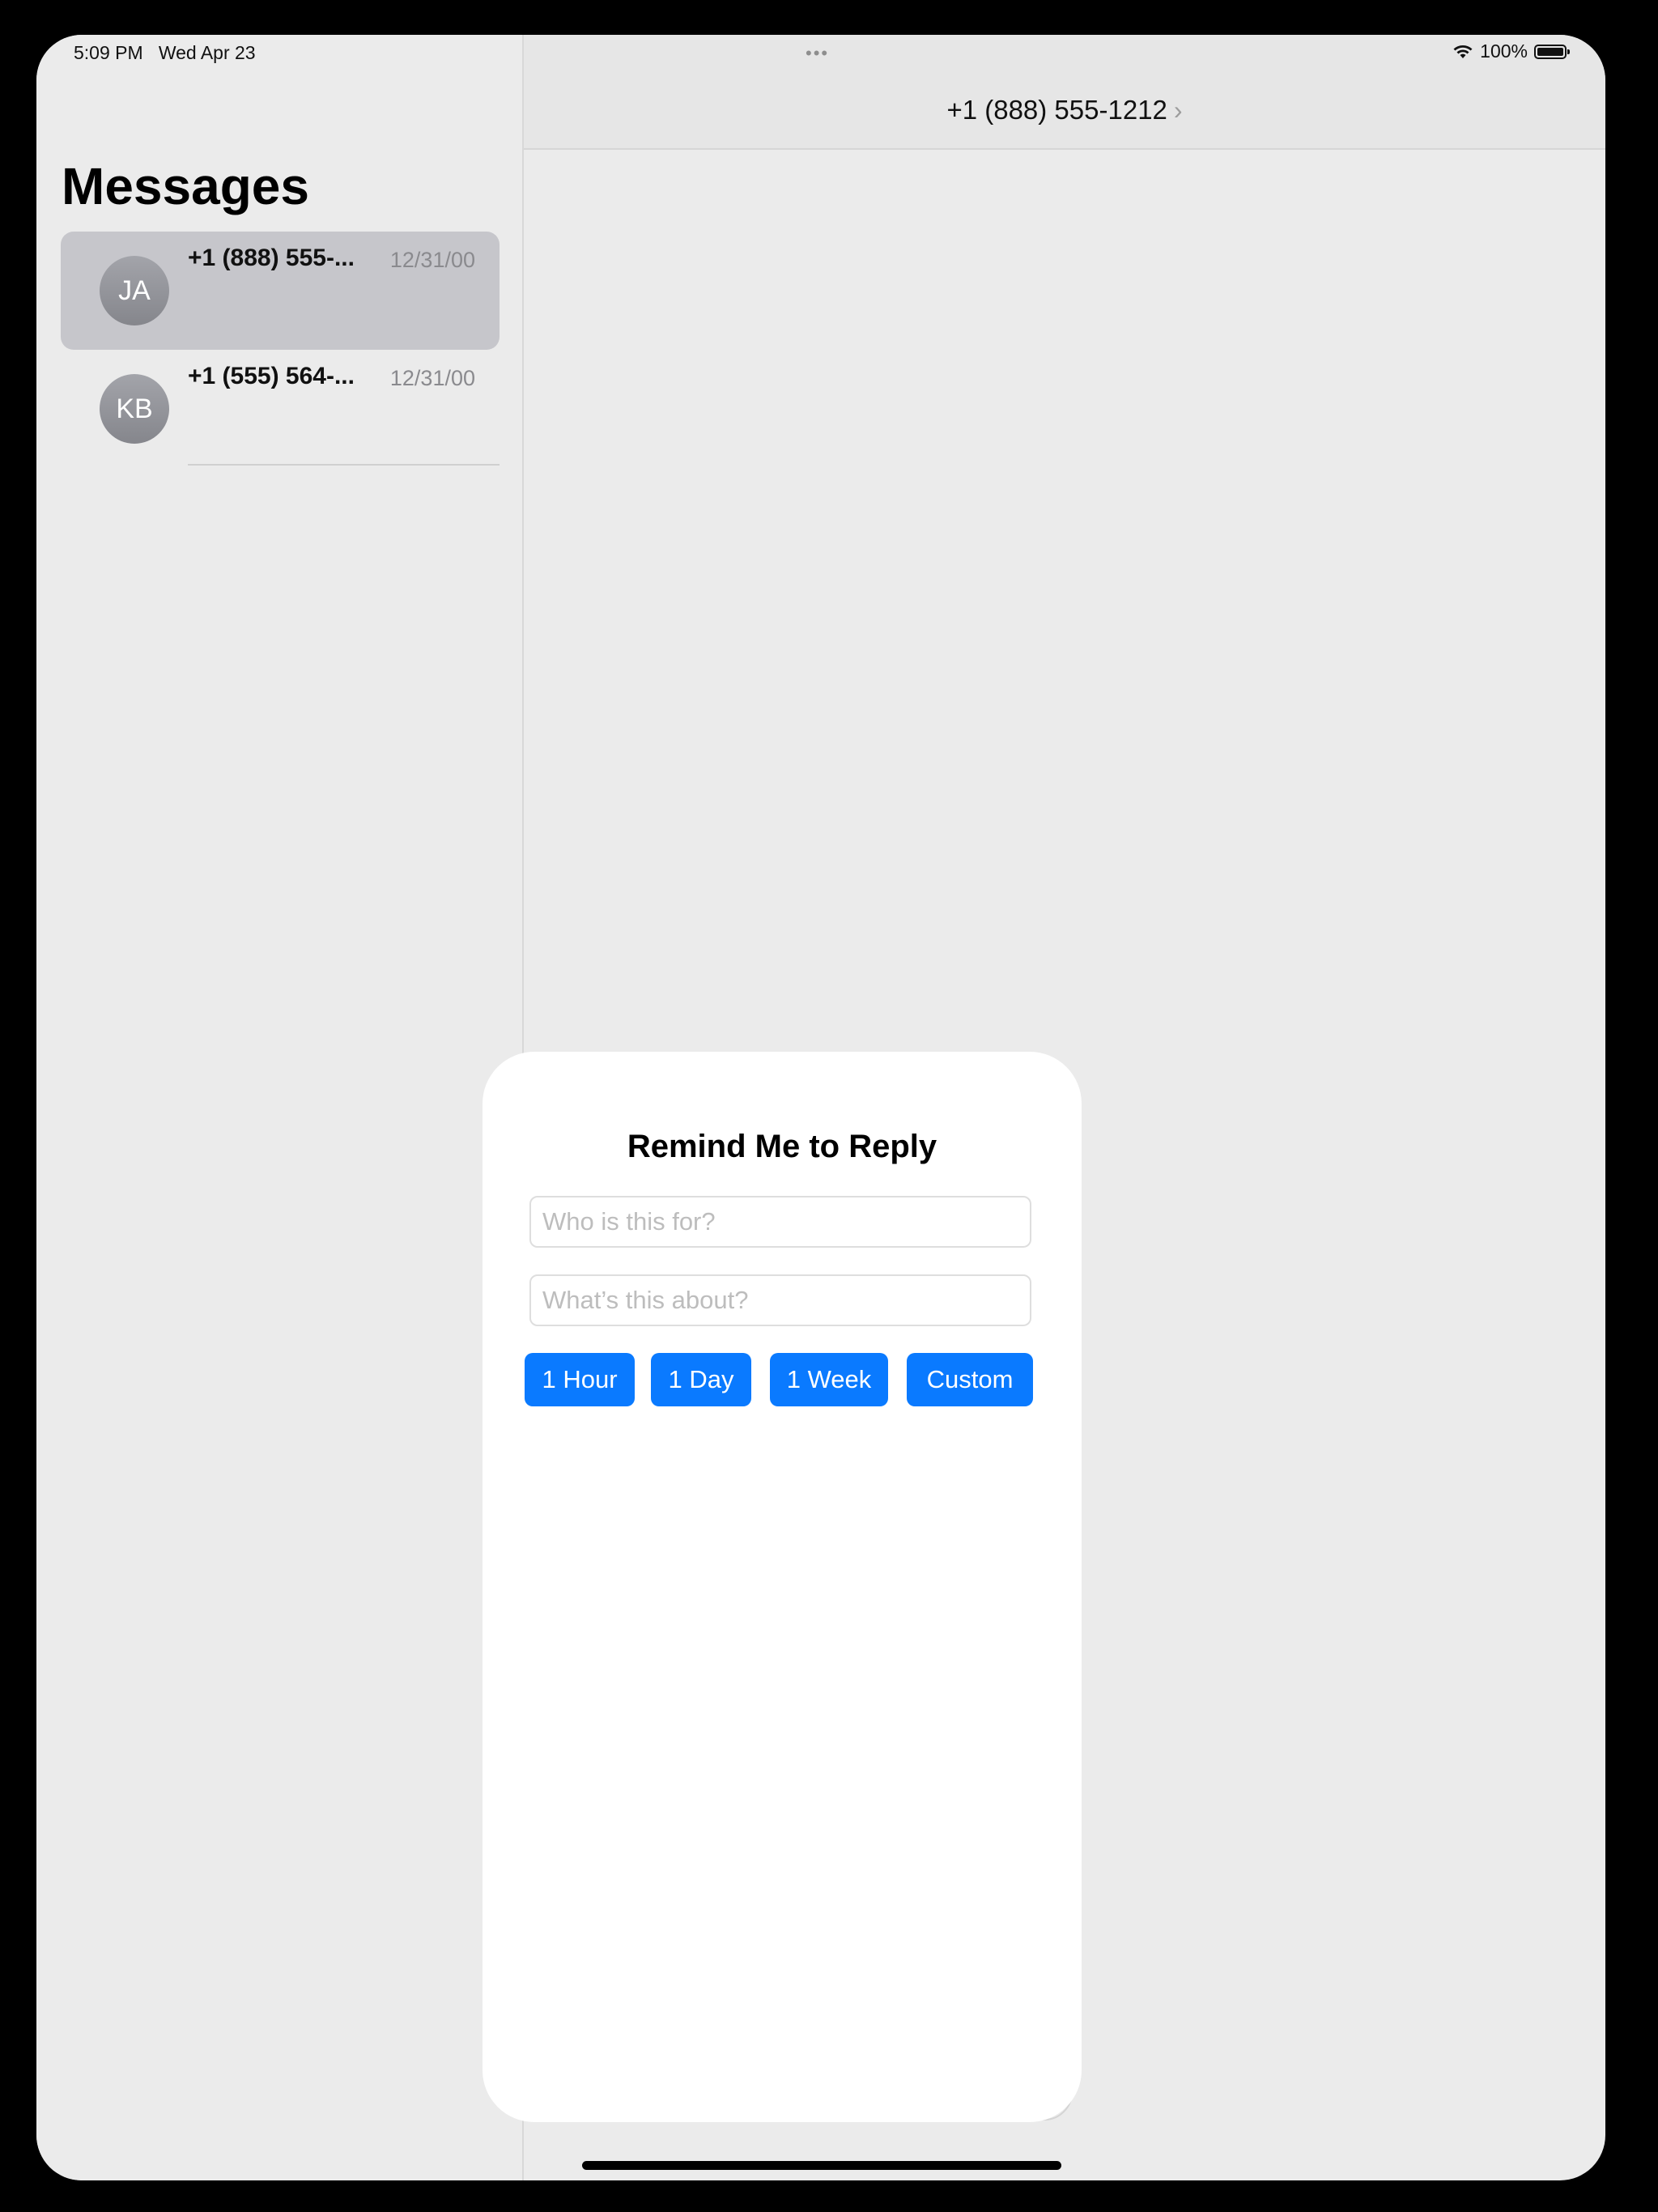 Image resolution: width=1658 pixels, height=2212 pixels. What do you see at coordinates (817, 54) in the screenshot?
I see `multitask-dots-icon: •••` at bounding box center [817, 54].